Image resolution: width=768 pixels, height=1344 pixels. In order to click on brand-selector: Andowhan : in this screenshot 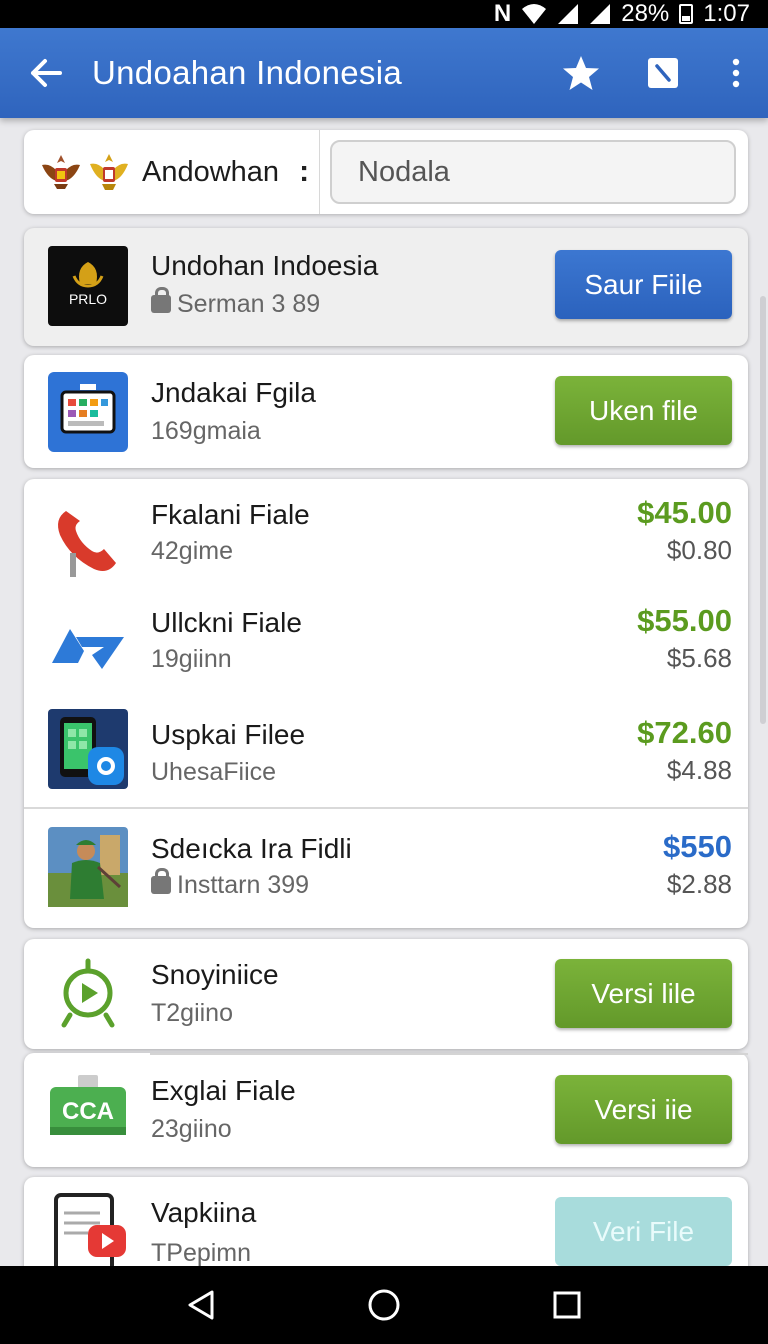, I will do `click(172, 172)`.